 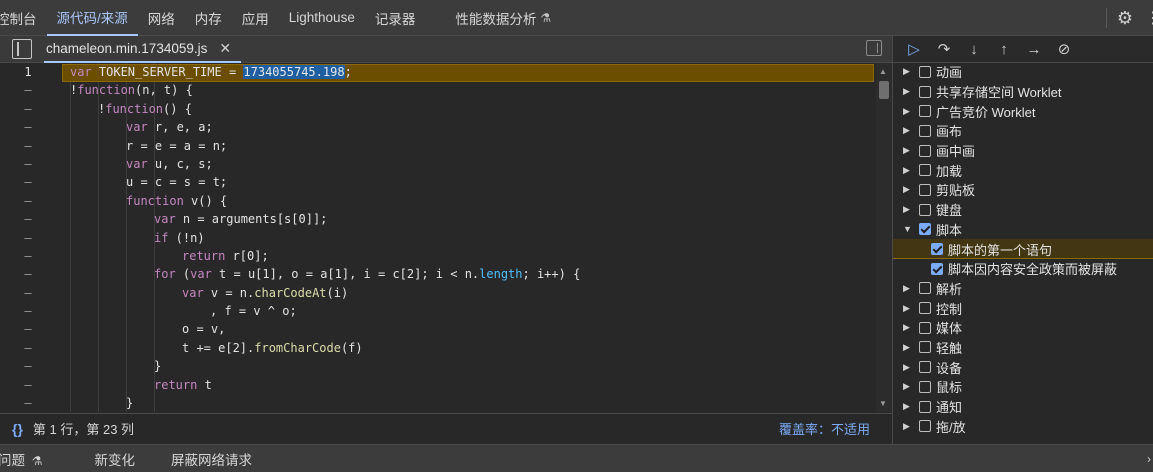 What do you see at coordinates (438, 219) in the screenshot?
I see `code-line: – var n = arguments[s[0]];` at bounding box center [438, 219].